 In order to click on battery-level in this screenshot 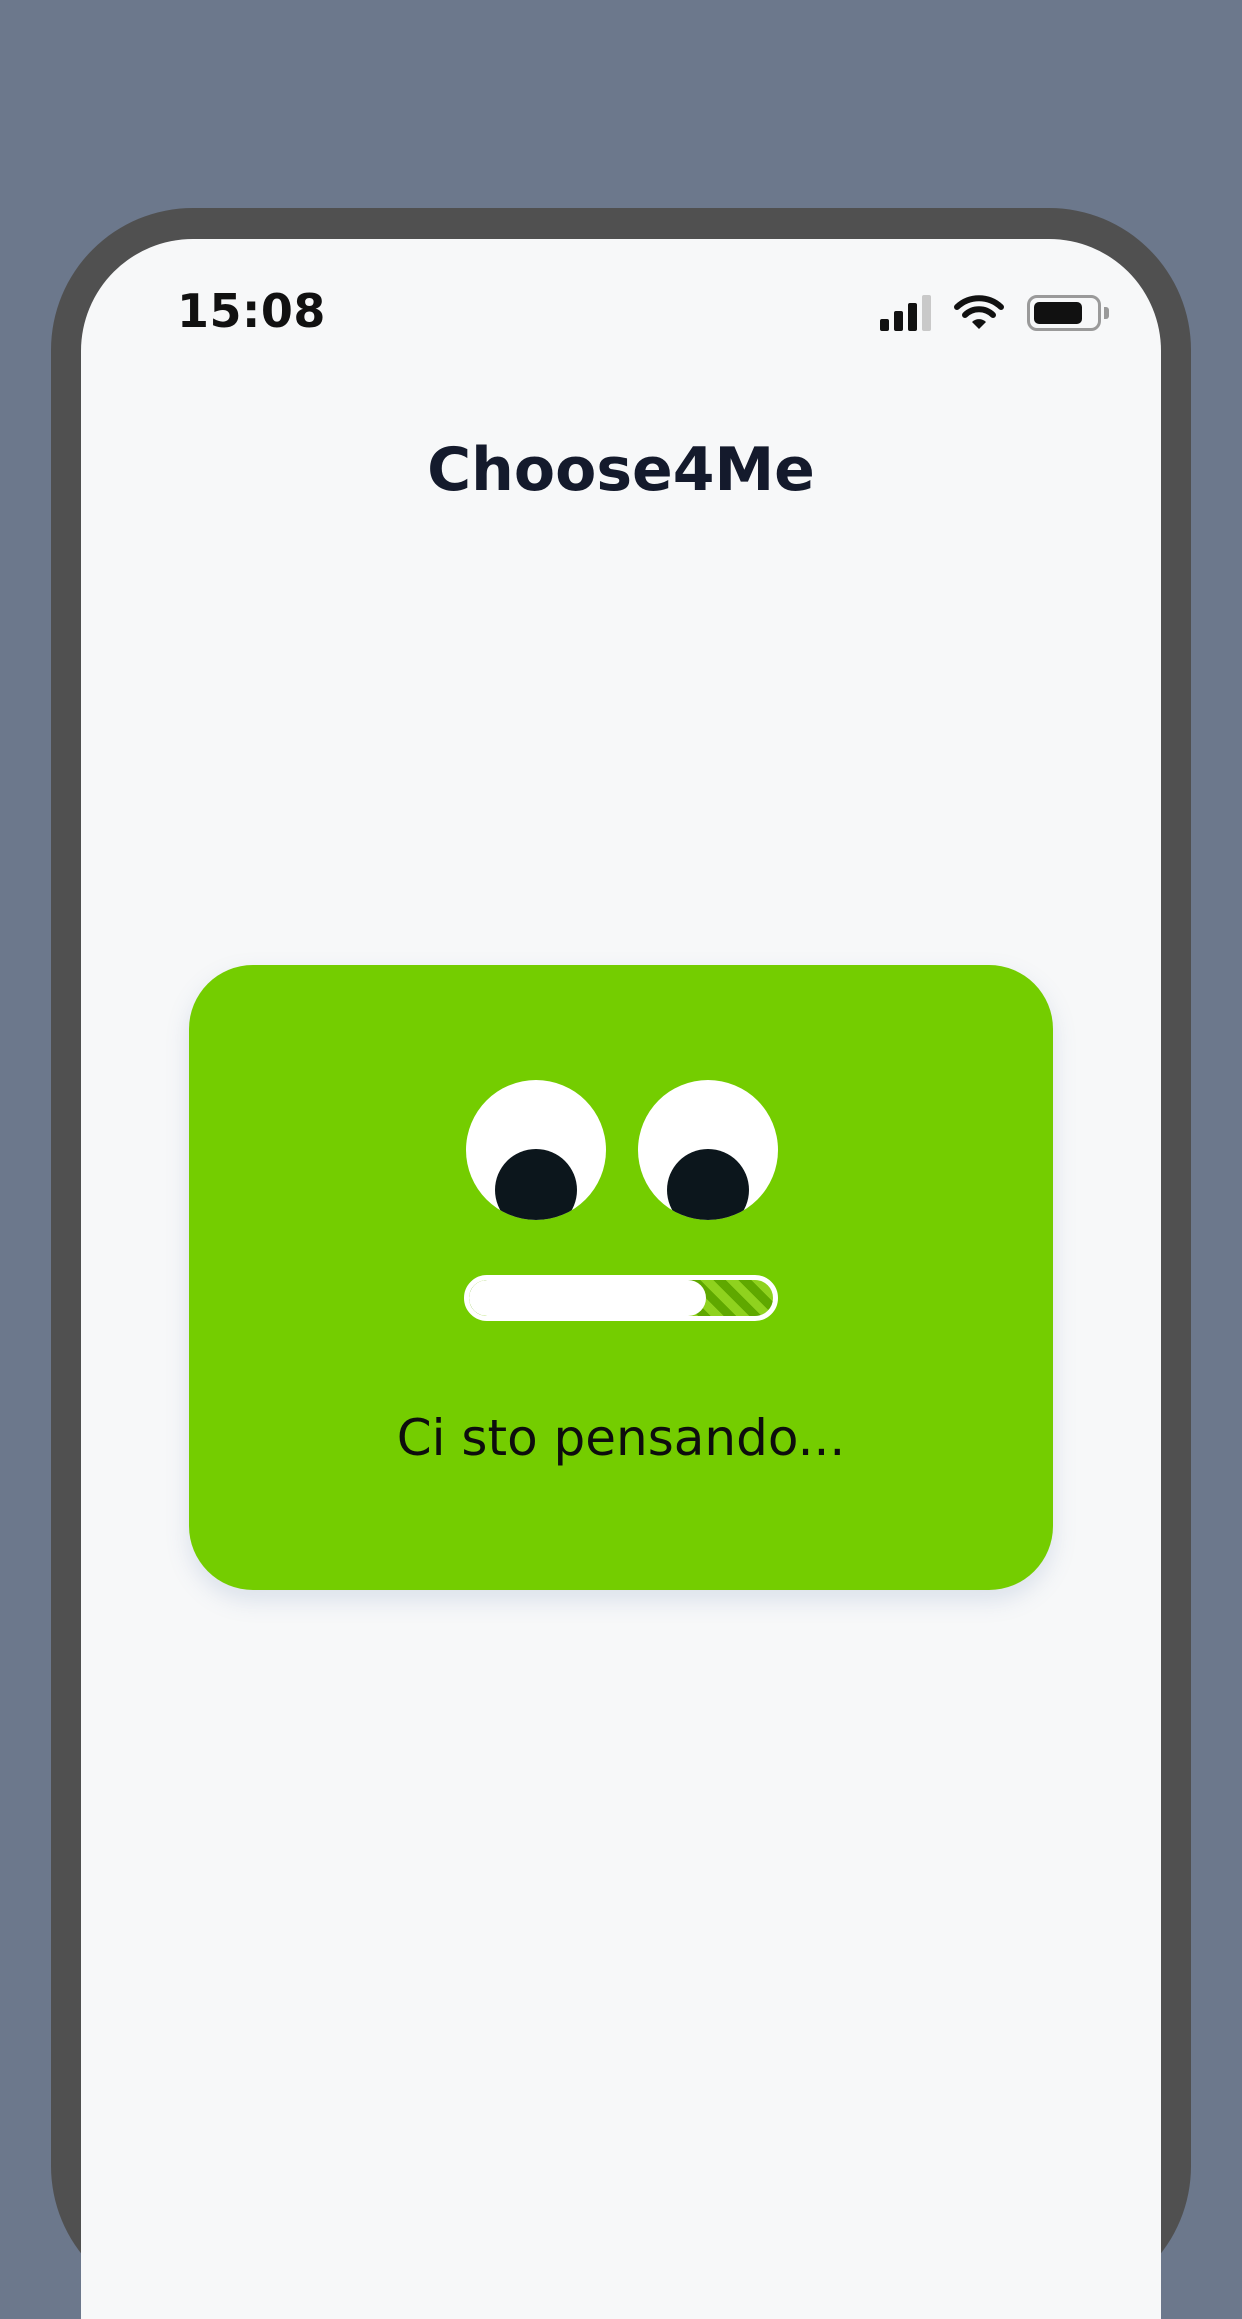, I will do `click(1058, 313)`.